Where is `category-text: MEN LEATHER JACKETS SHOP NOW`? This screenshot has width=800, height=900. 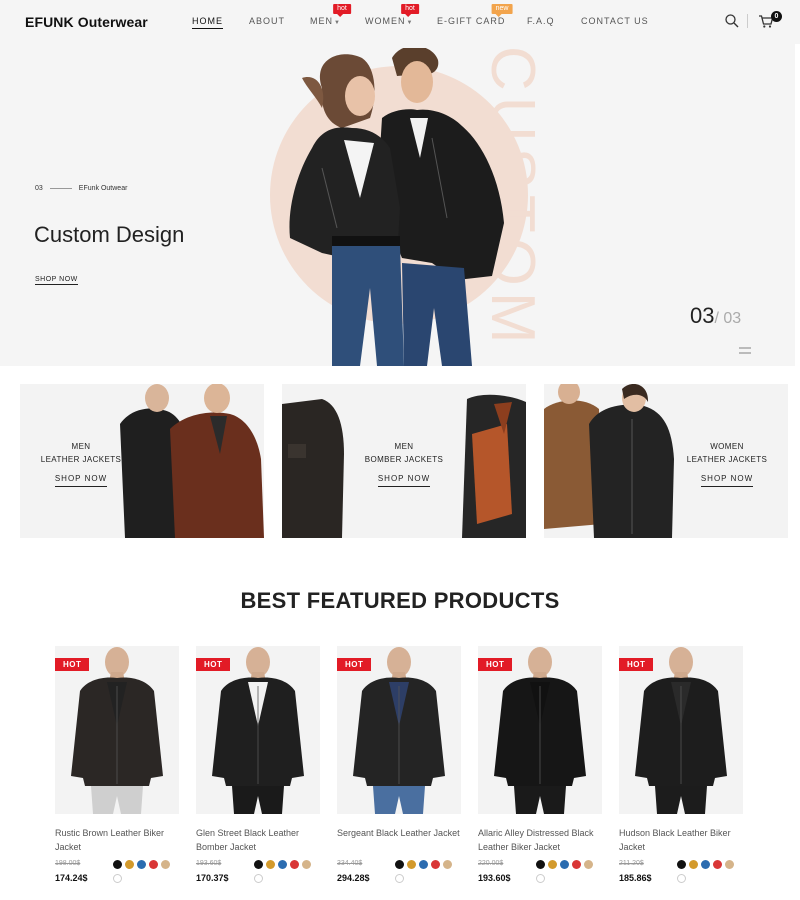 category-text: MEN LEATHER JACKETS SHOP NOW is located at coordinates (81, 463).